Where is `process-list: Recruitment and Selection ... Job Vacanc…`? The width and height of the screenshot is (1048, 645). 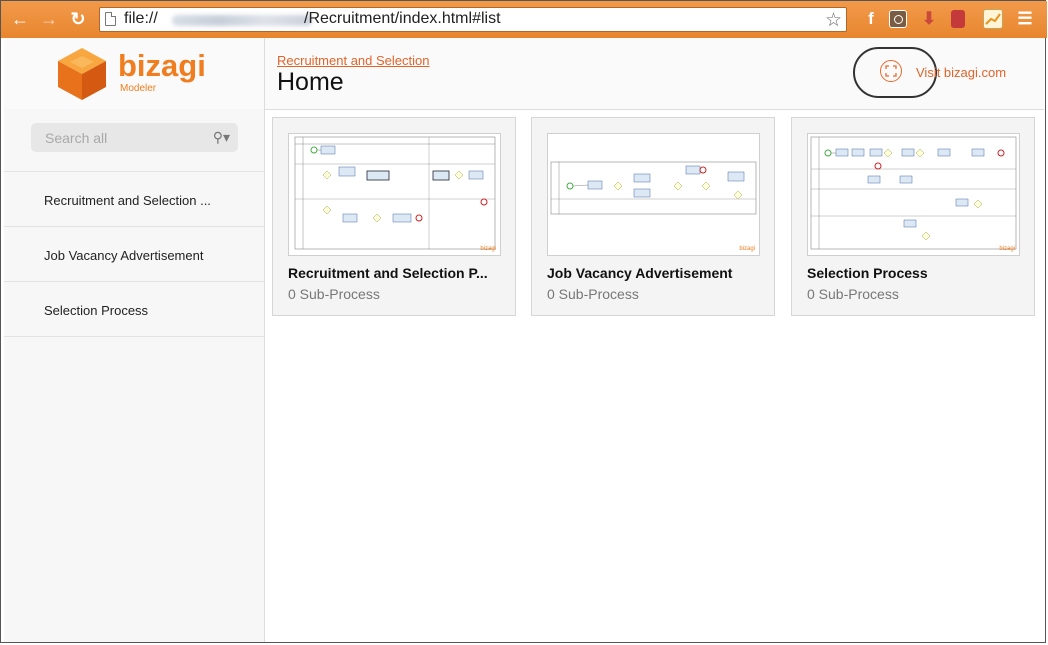
process-list: Recruitment and Selection ... Job Vacanc… is located at coordinates (134, 254).